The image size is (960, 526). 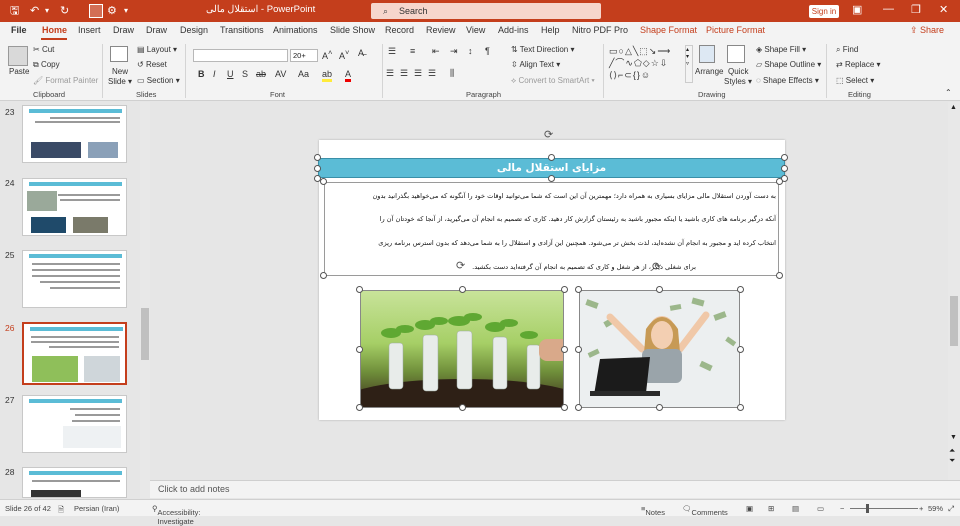 What do you see at coordinates (771, 508) in the screenshot?
I see `slide-sorter-icon: ⊞` at bounding box center [771, 508].